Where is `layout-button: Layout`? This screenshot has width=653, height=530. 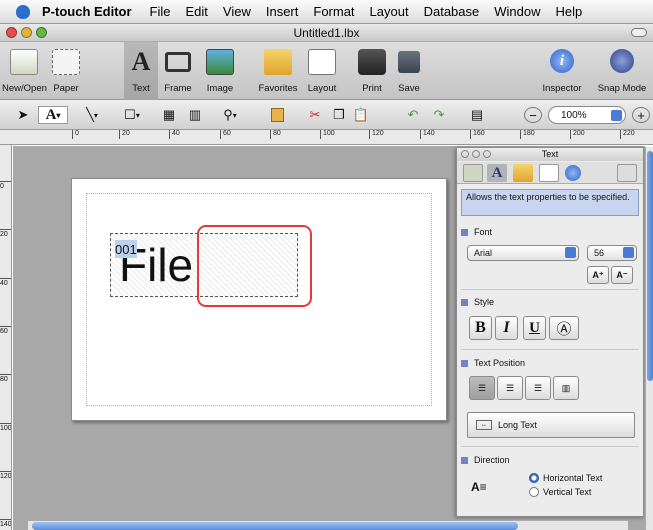 layout-button: Layout is located at coordinates (322, 71).